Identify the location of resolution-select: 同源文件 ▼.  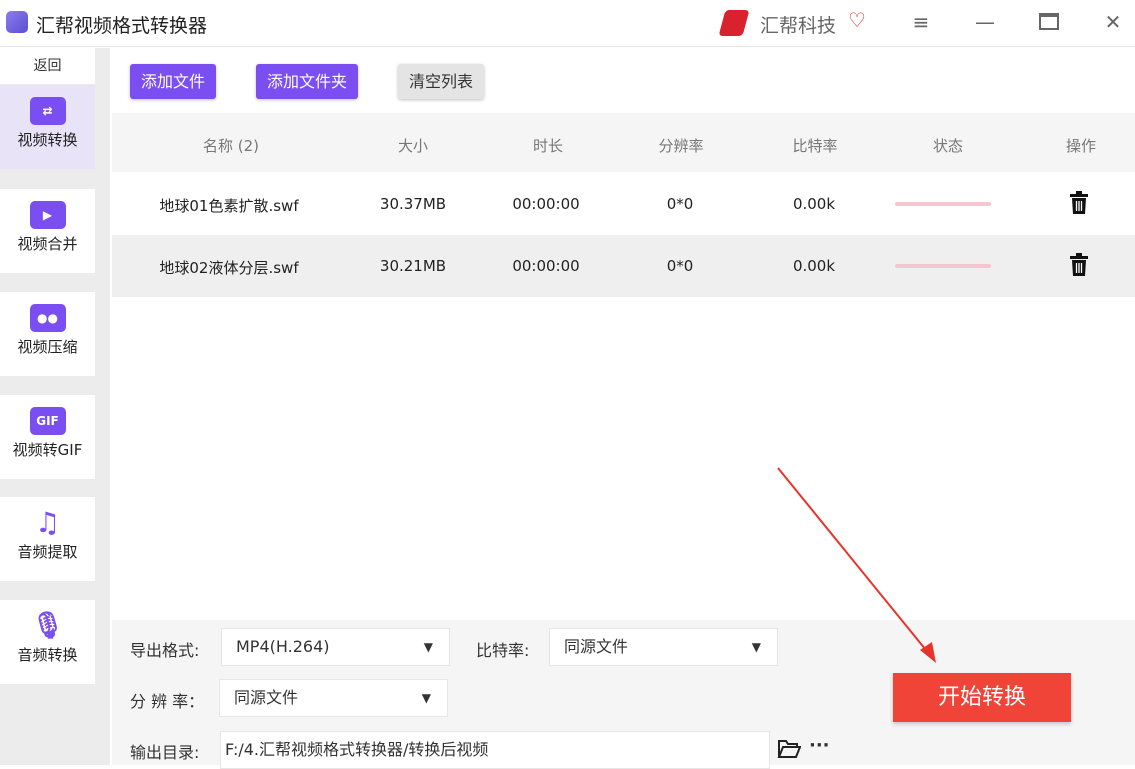
(333, 698).